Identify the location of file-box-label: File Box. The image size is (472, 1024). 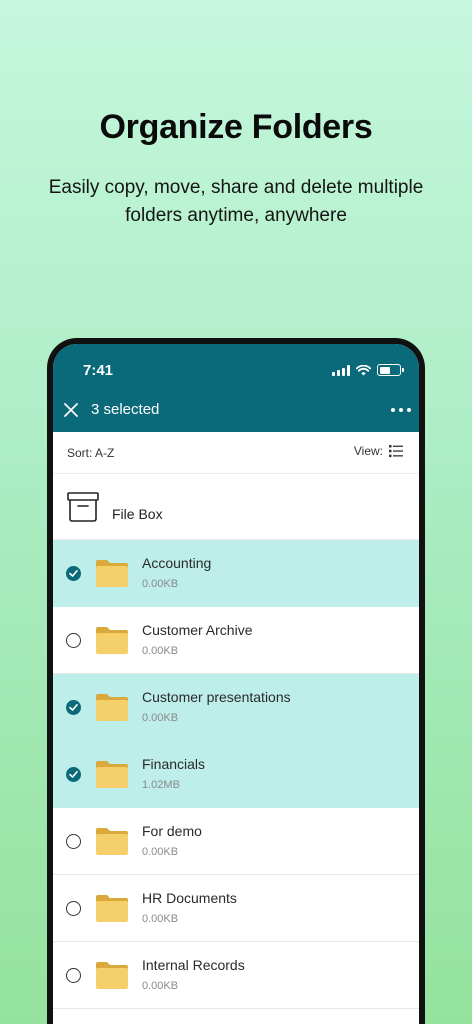
(137, 514).